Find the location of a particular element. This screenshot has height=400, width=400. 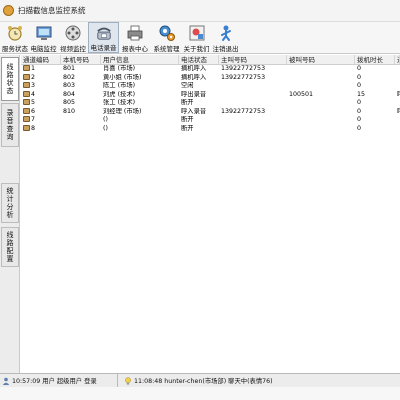

table-cell: 804 is located at coordinates (69, 94).